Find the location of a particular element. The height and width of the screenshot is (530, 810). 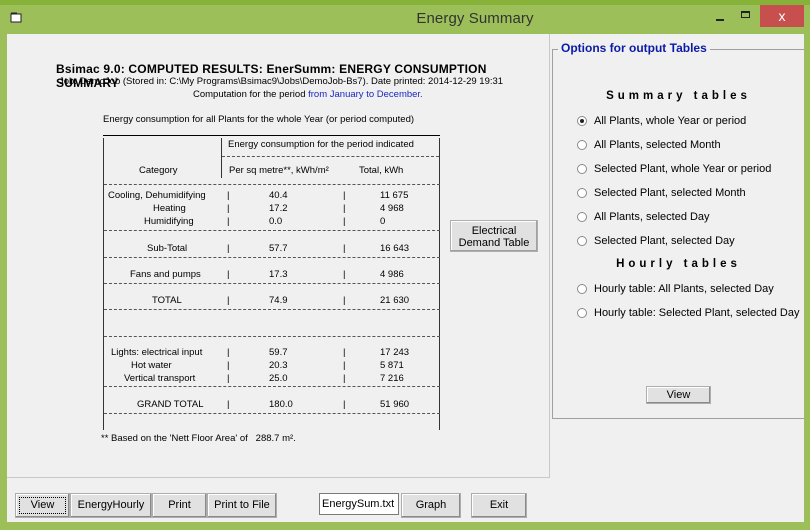

table-row: TOTAL | 74.9 | 21 630 is located at coordinates (274, 301).